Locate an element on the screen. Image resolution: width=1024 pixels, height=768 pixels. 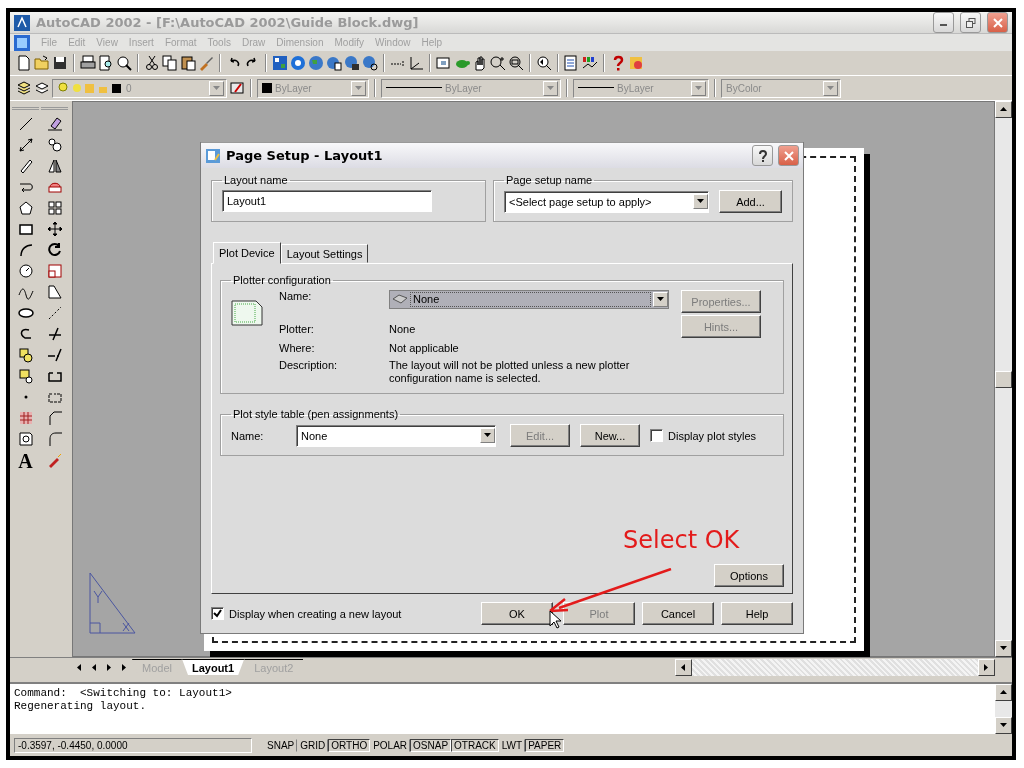
circle-icon is located at coordinates (25, 271).